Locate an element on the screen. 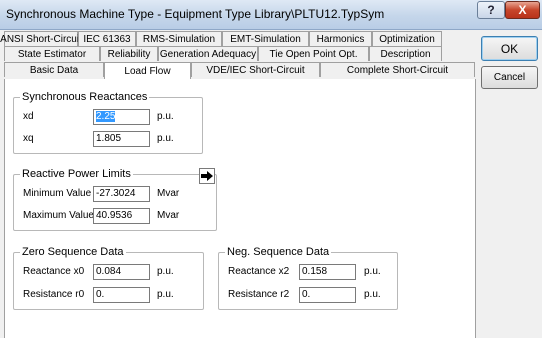 This screenshot has height=338, width=542. zero-sequence-title: Zero Sequence Data is located at coordinates (73, 252).